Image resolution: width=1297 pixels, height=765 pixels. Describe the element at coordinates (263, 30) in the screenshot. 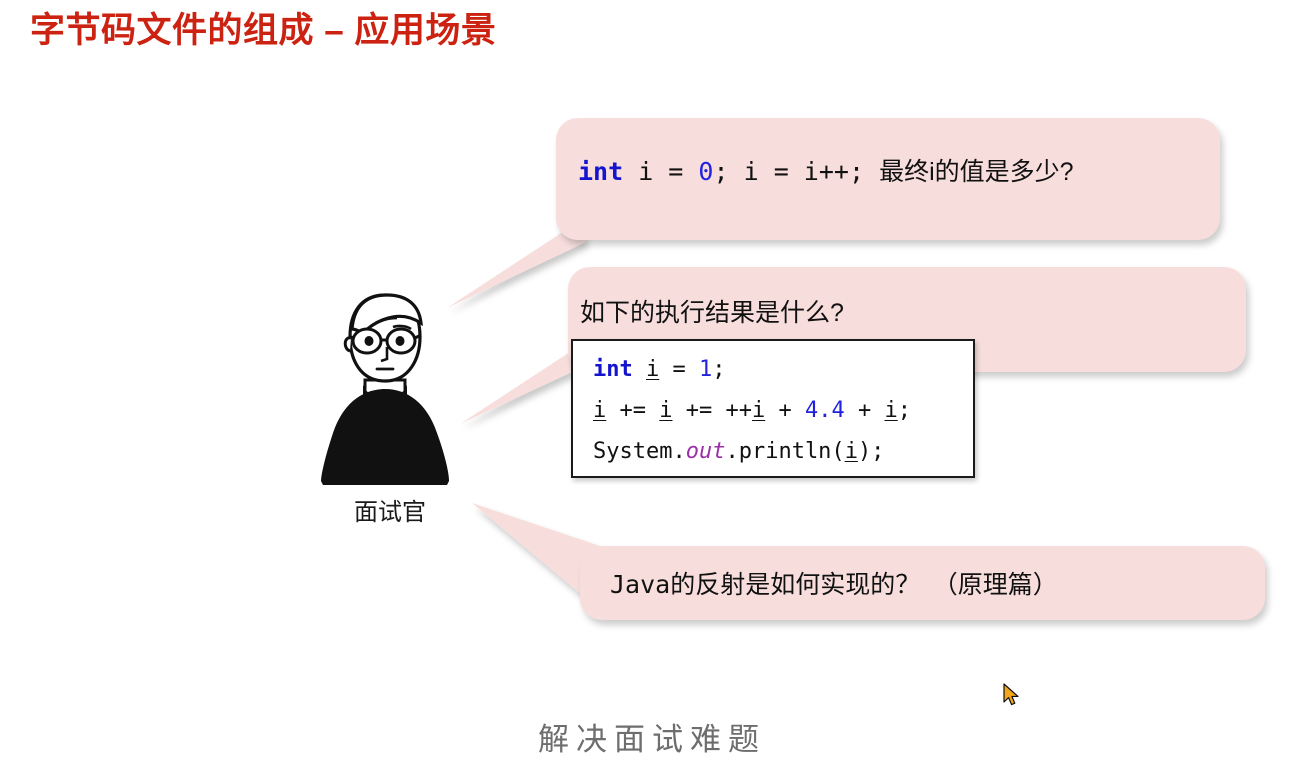

I see `page-title: 字节码文件的组成 – 应用场景` at that location.